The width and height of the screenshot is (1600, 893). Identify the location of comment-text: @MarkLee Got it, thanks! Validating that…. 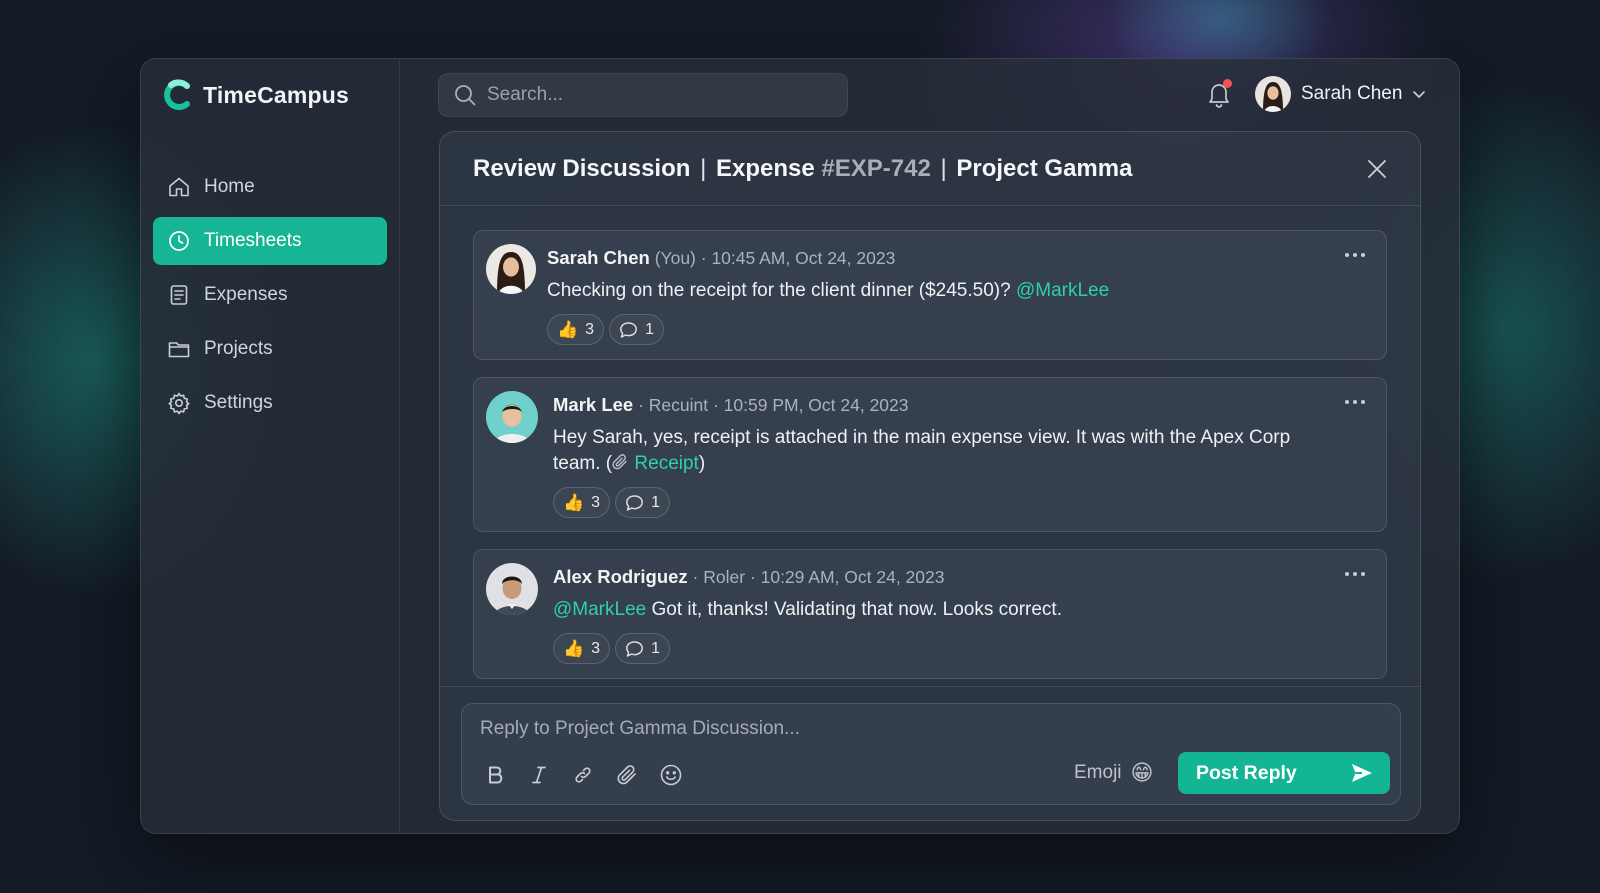
(939, 610).